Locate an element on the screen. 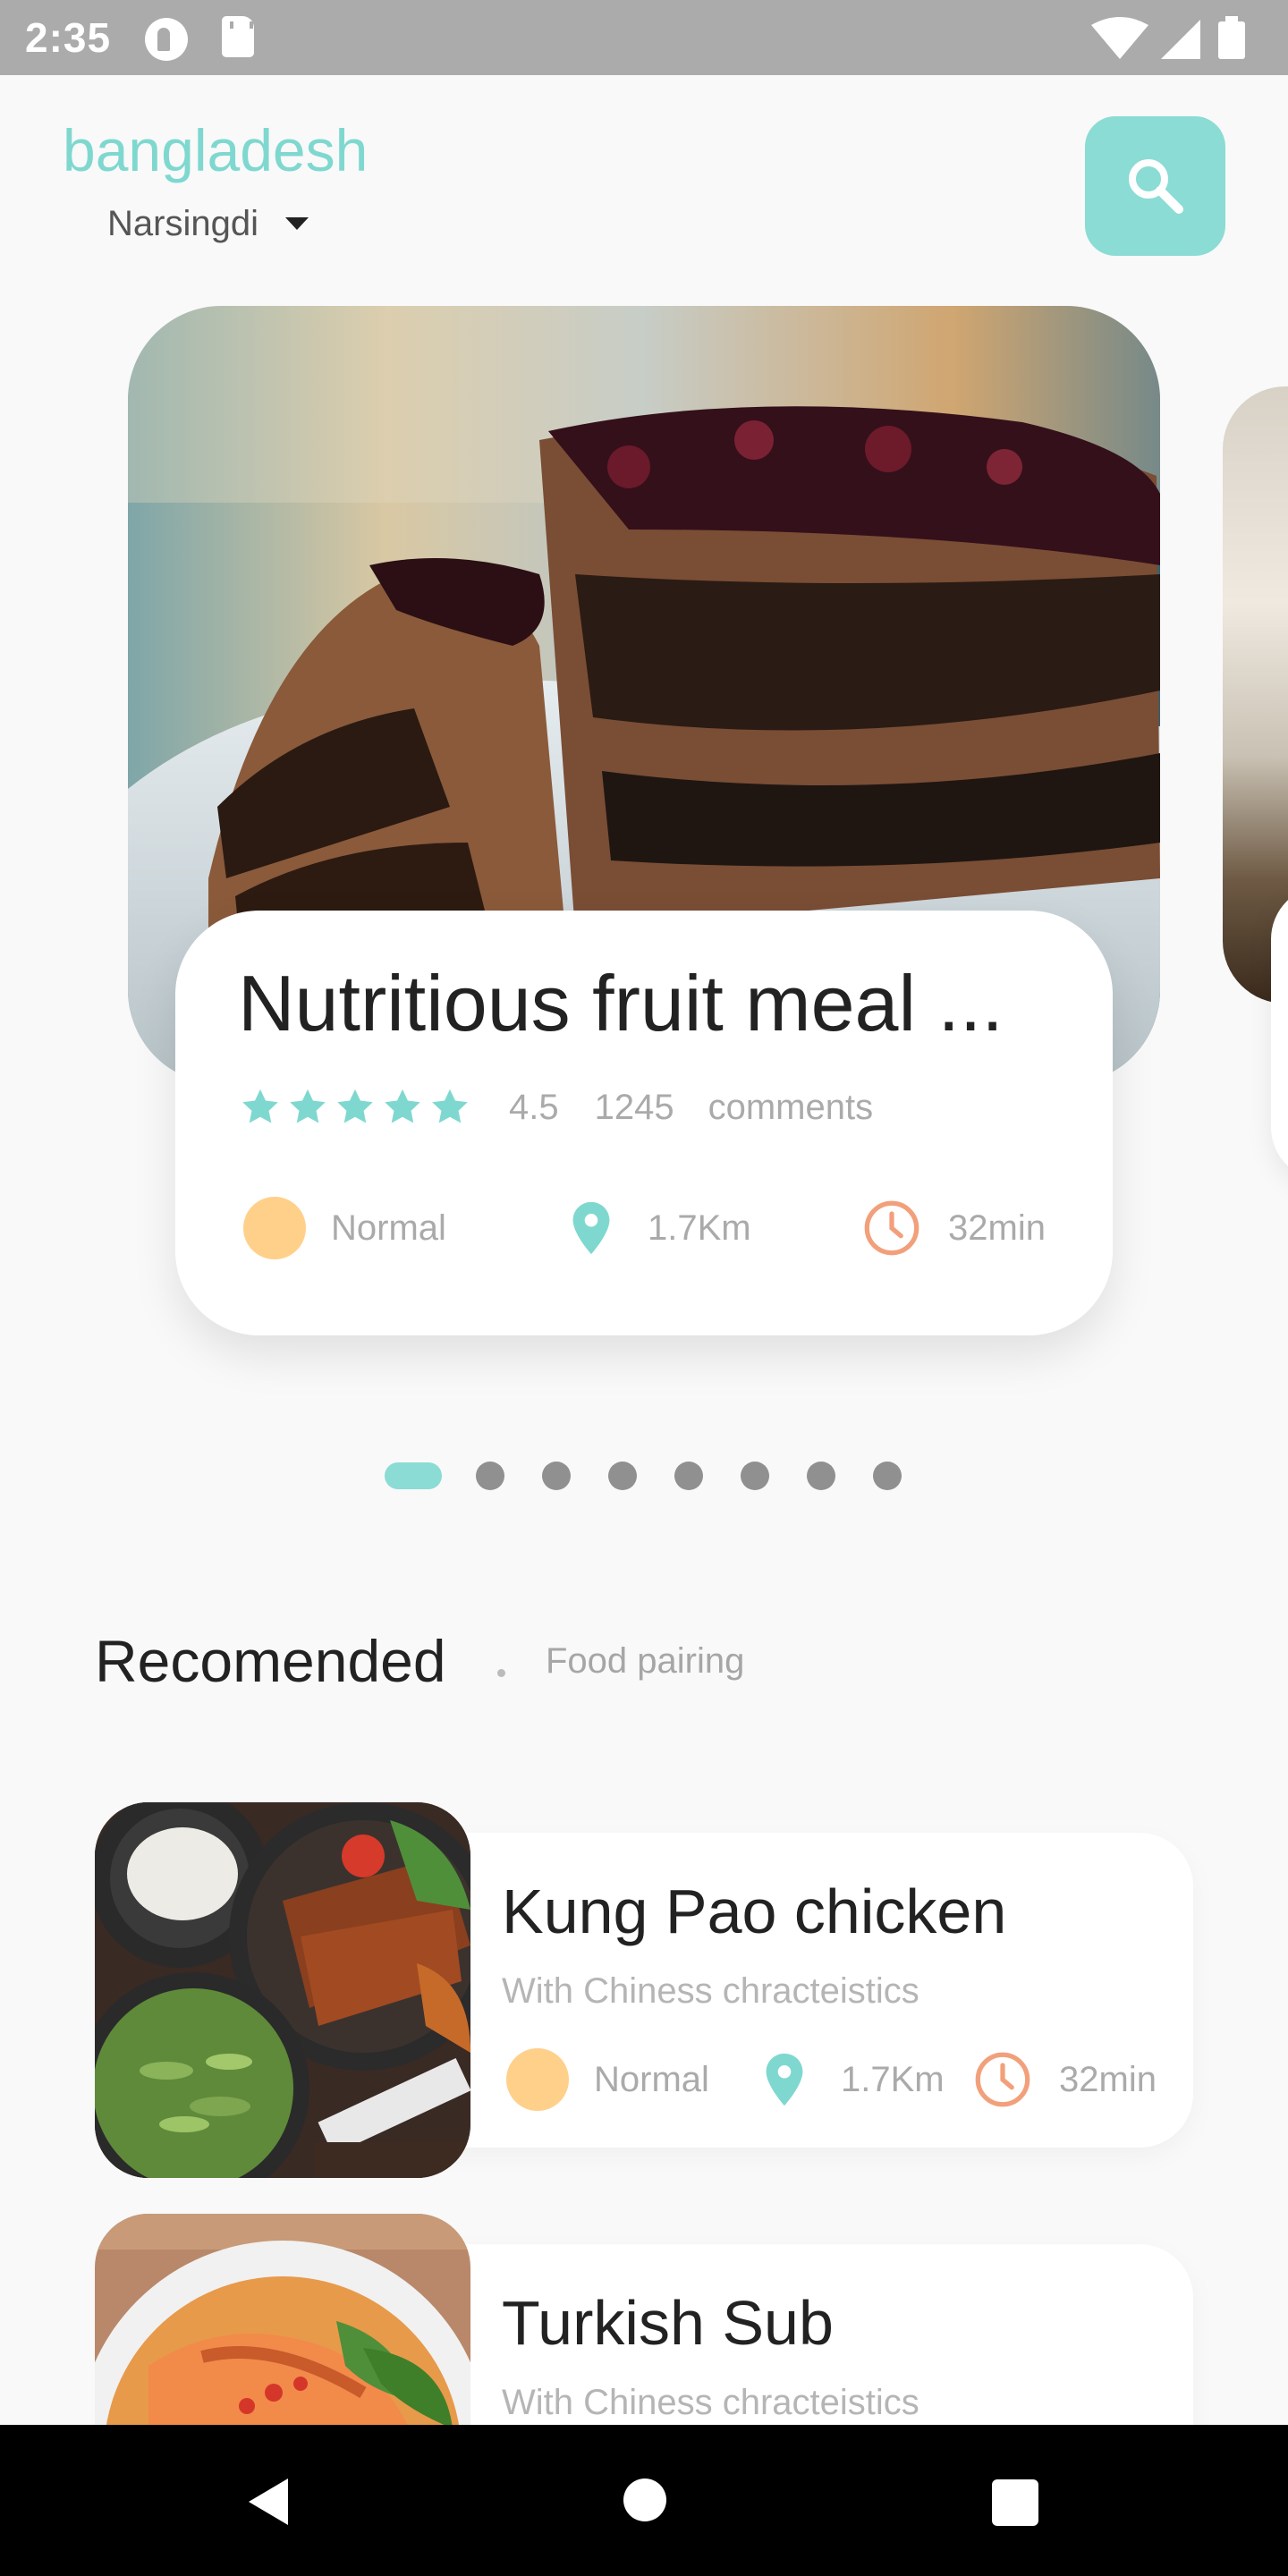  search-icon is located at coordinates (1155, 186).